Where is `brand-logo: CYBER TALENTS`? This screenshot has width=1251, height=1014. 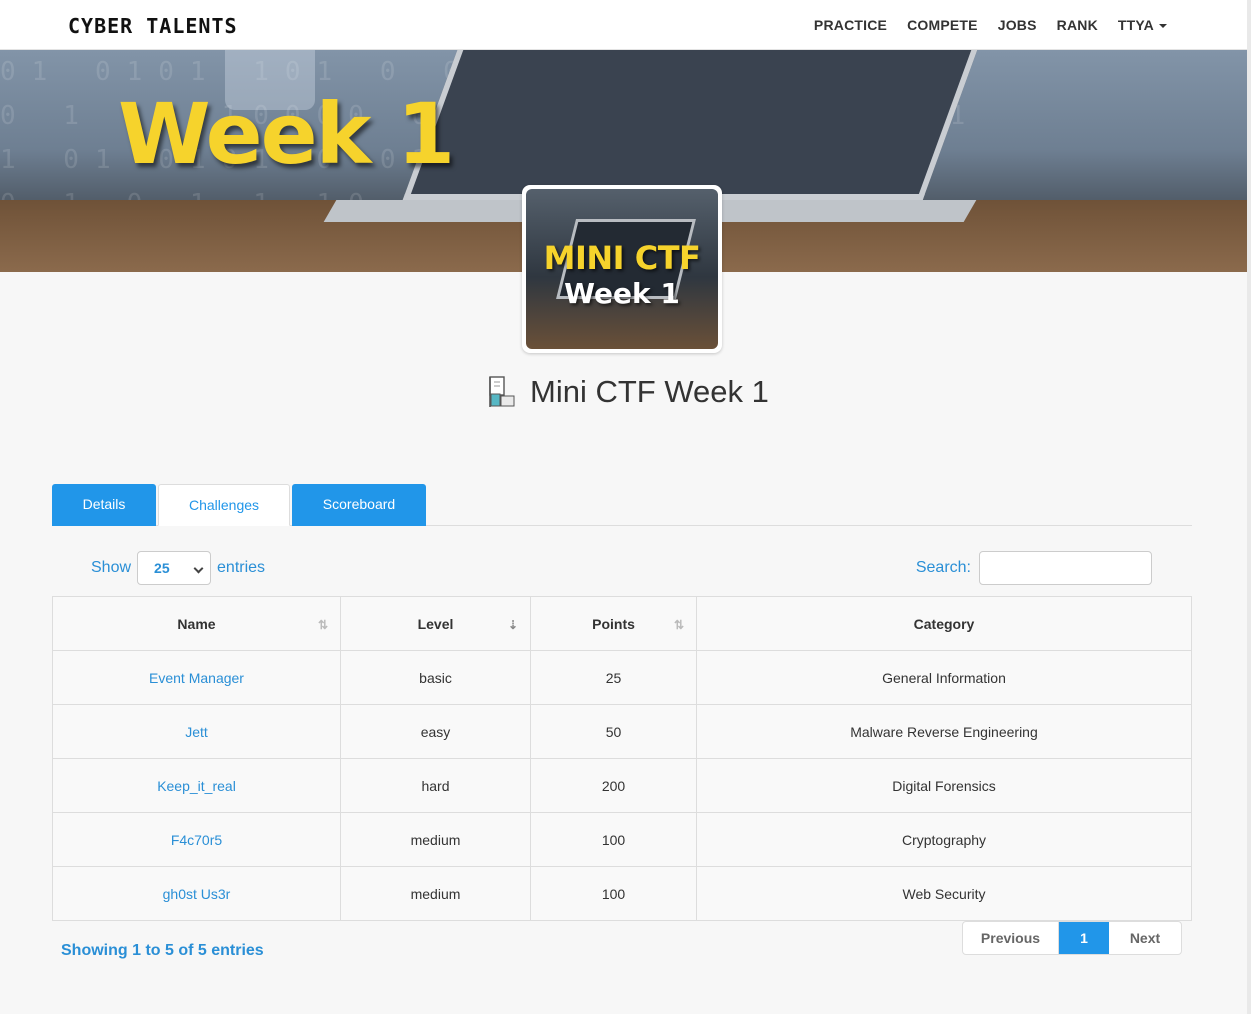 brand-logo: CYBER TALENTS is located at coordinates (153, 26).